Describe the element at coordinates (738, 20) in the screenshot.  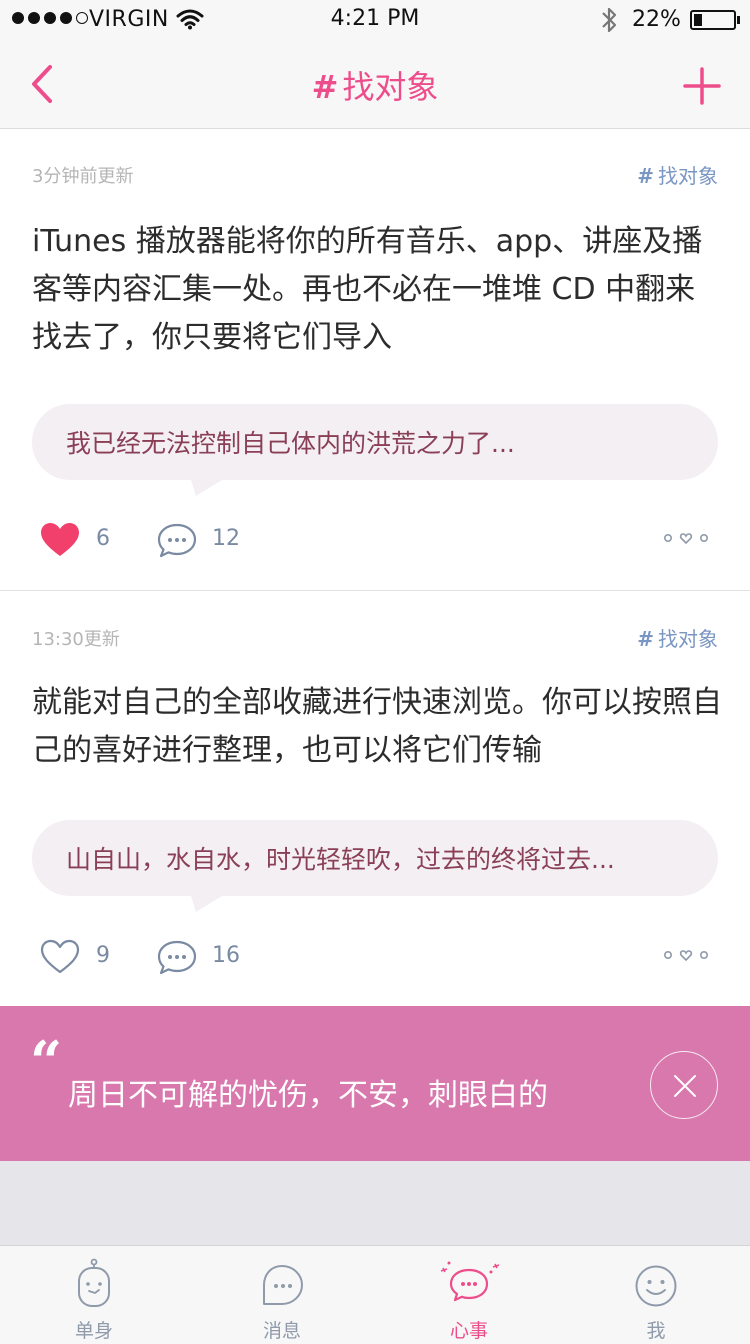
I see `battery-cap` at that location.